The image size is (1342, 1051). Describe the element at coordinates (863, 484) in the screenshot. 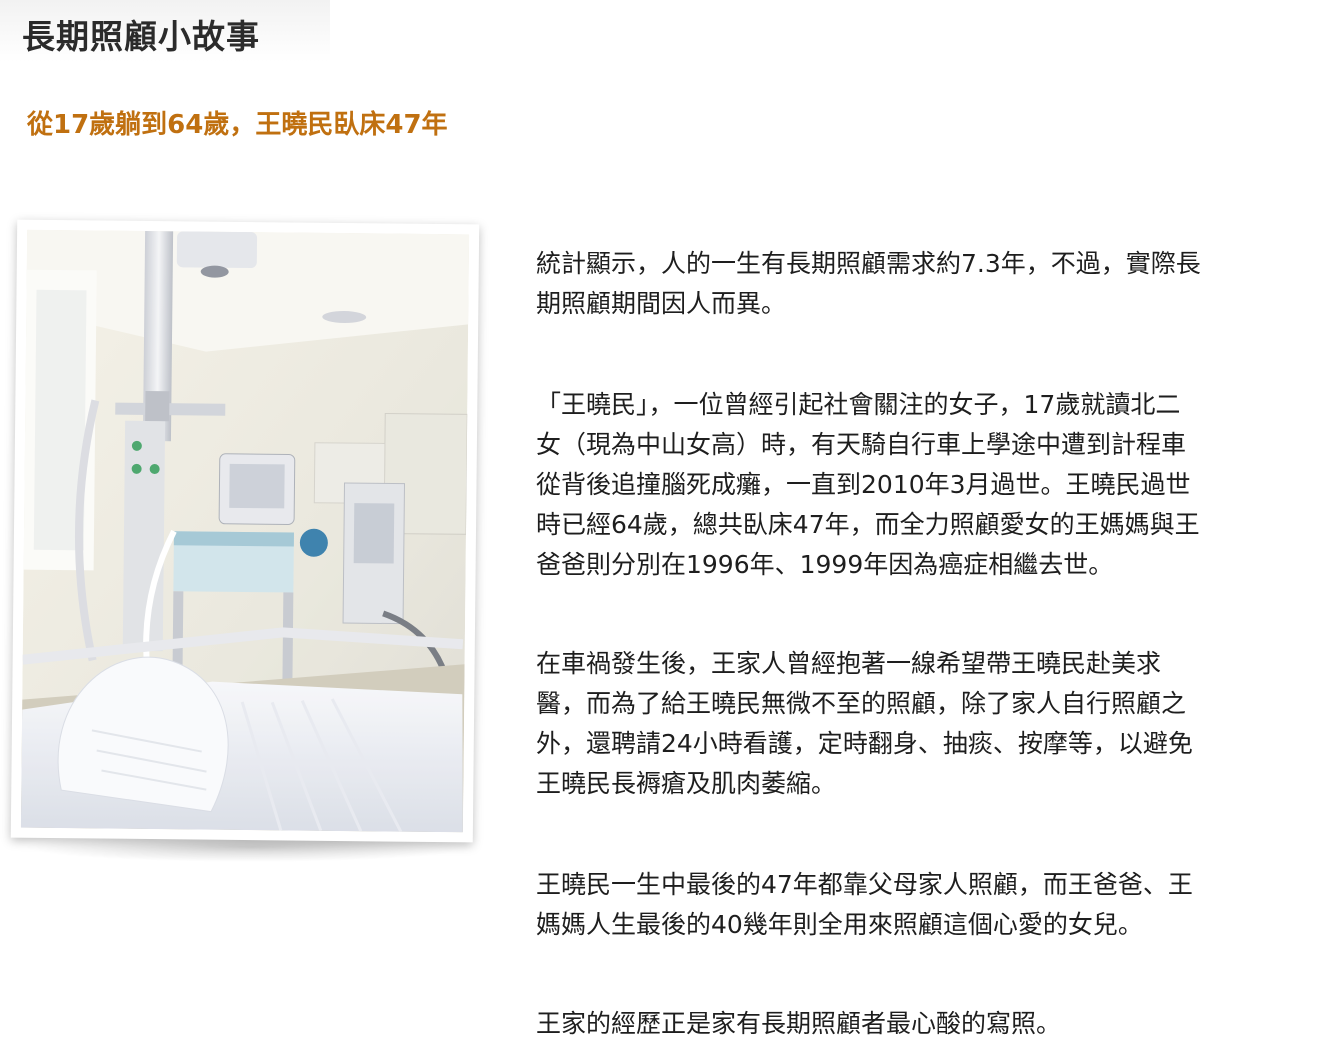

I see `paragraph-line: 從背後追撞腦死成癱，一直到2010年3月過世。王曉民過世` at that location.